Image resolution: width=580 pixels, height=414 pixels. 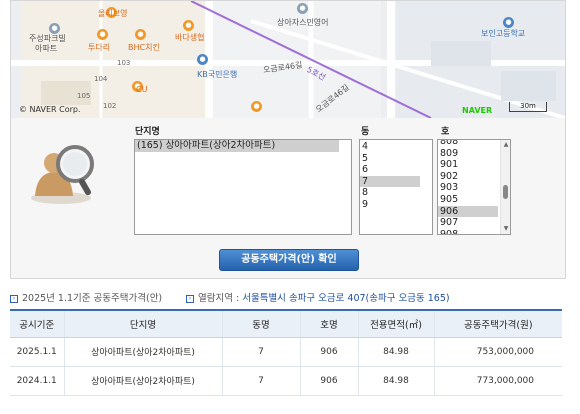 What do you see at coordinates (62, 174) in the screenshot?
I see `search-avatar-icon` at bounding box center [62, 174].